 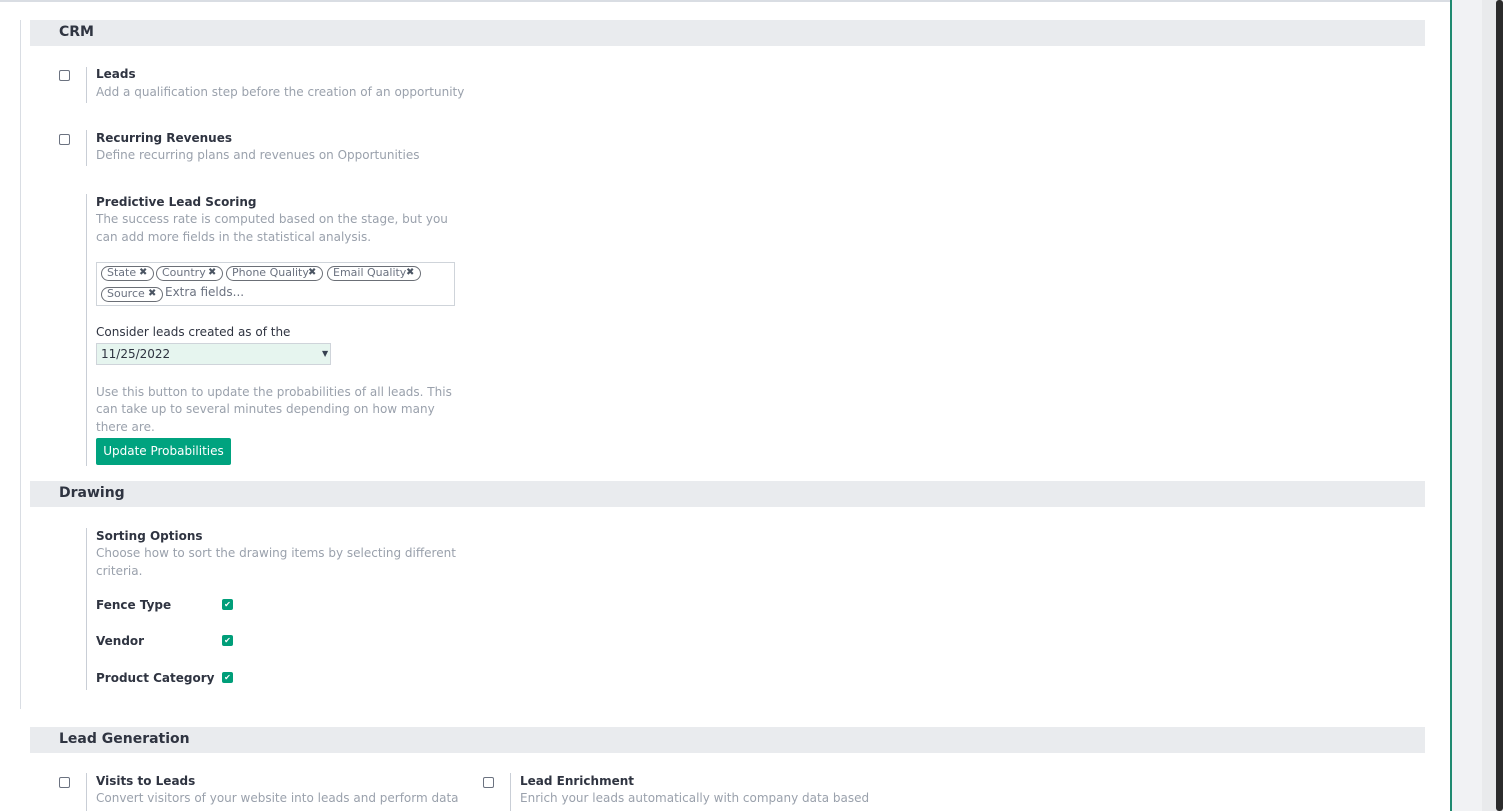 I want to click on caret-down-icon: ▼, so click(x=325, y=353).